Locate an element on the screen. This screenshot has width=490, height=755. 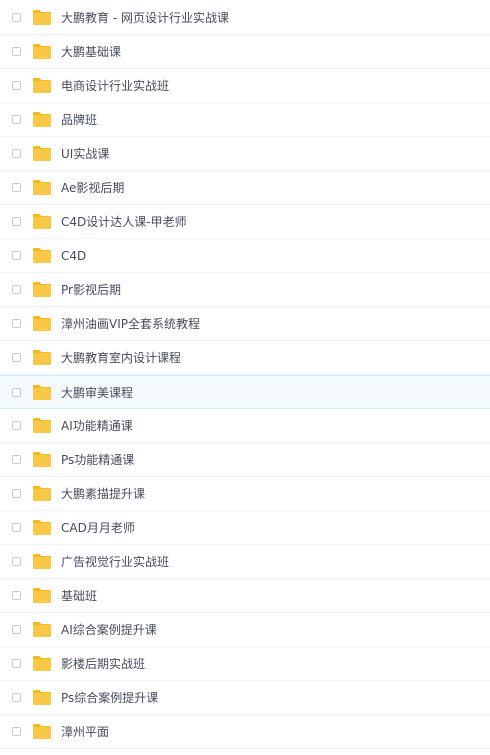
file-row: 电商设计行业实战班 is located at coordinates (245, 86).